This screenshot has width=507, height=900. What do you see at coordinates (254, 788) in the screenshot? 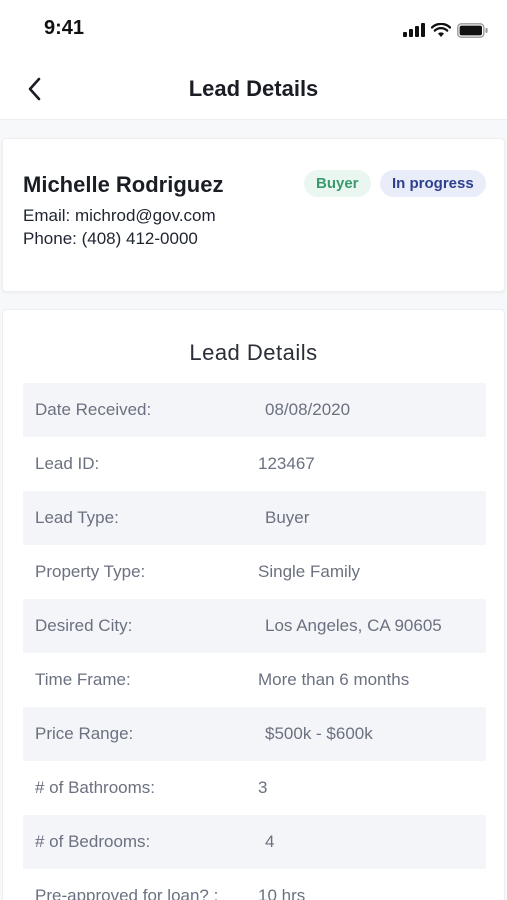
I see `detail-row-bathrooms: # of Bathrooms: 3` at bounding box center [254, 788].